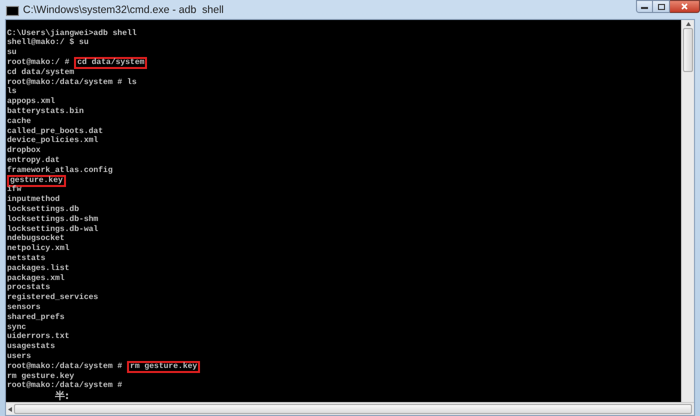  I want to click on console-text: packages.xml, so click(36, 278).